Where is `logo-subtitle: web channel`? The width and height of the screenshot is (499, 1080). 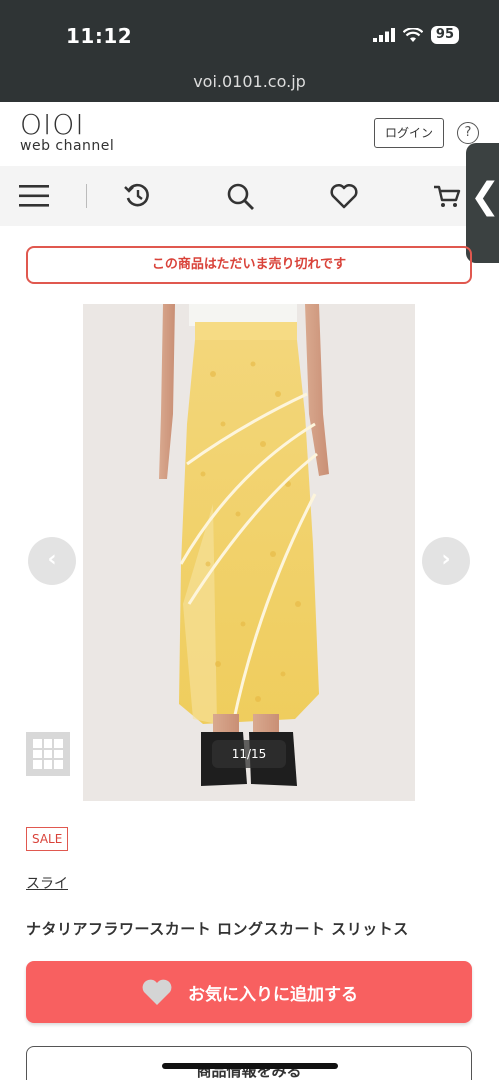
logo-subtitle: web channel is located at coordinates (67, 146).